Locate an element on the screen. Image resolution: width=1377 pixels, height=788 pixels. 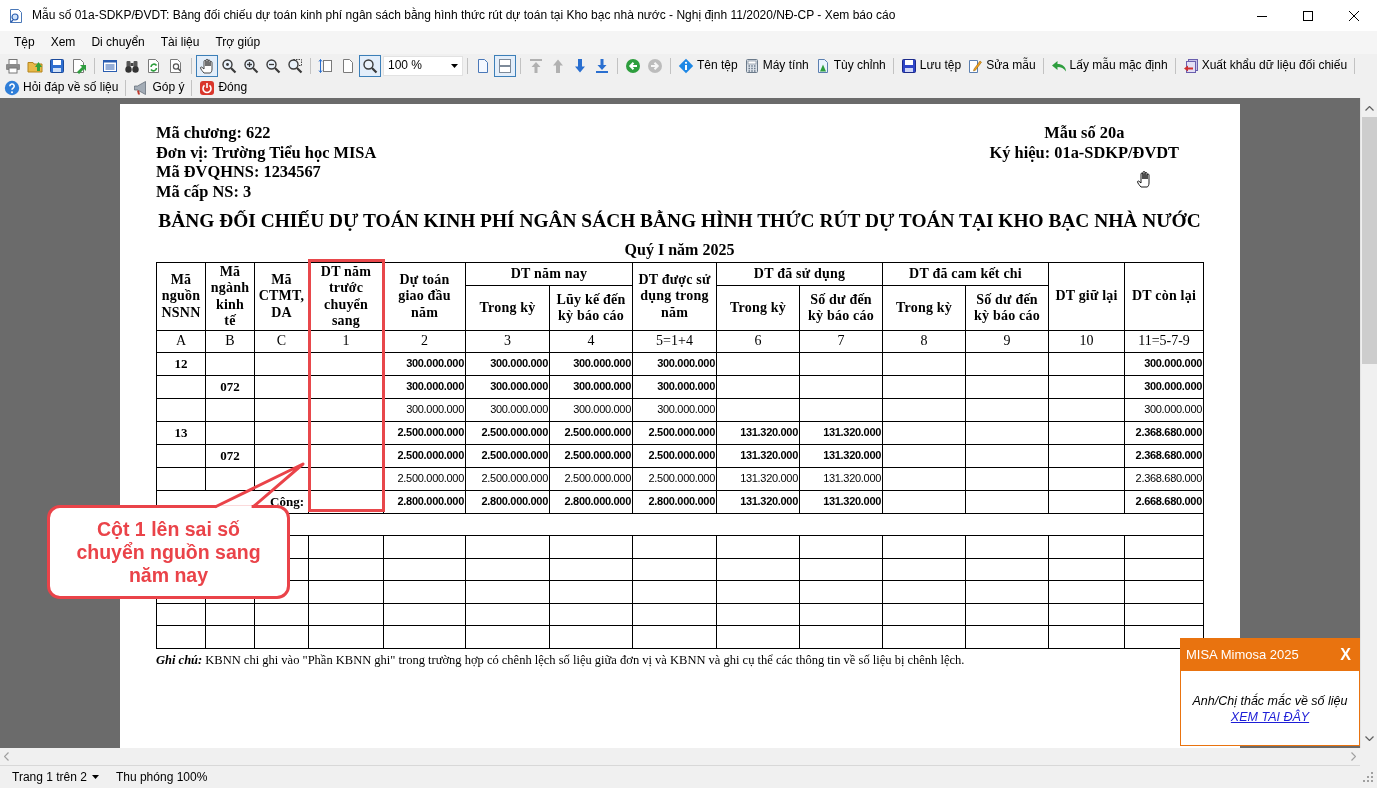
menu-item: Di chuyển is located at coordinates (118, 42).